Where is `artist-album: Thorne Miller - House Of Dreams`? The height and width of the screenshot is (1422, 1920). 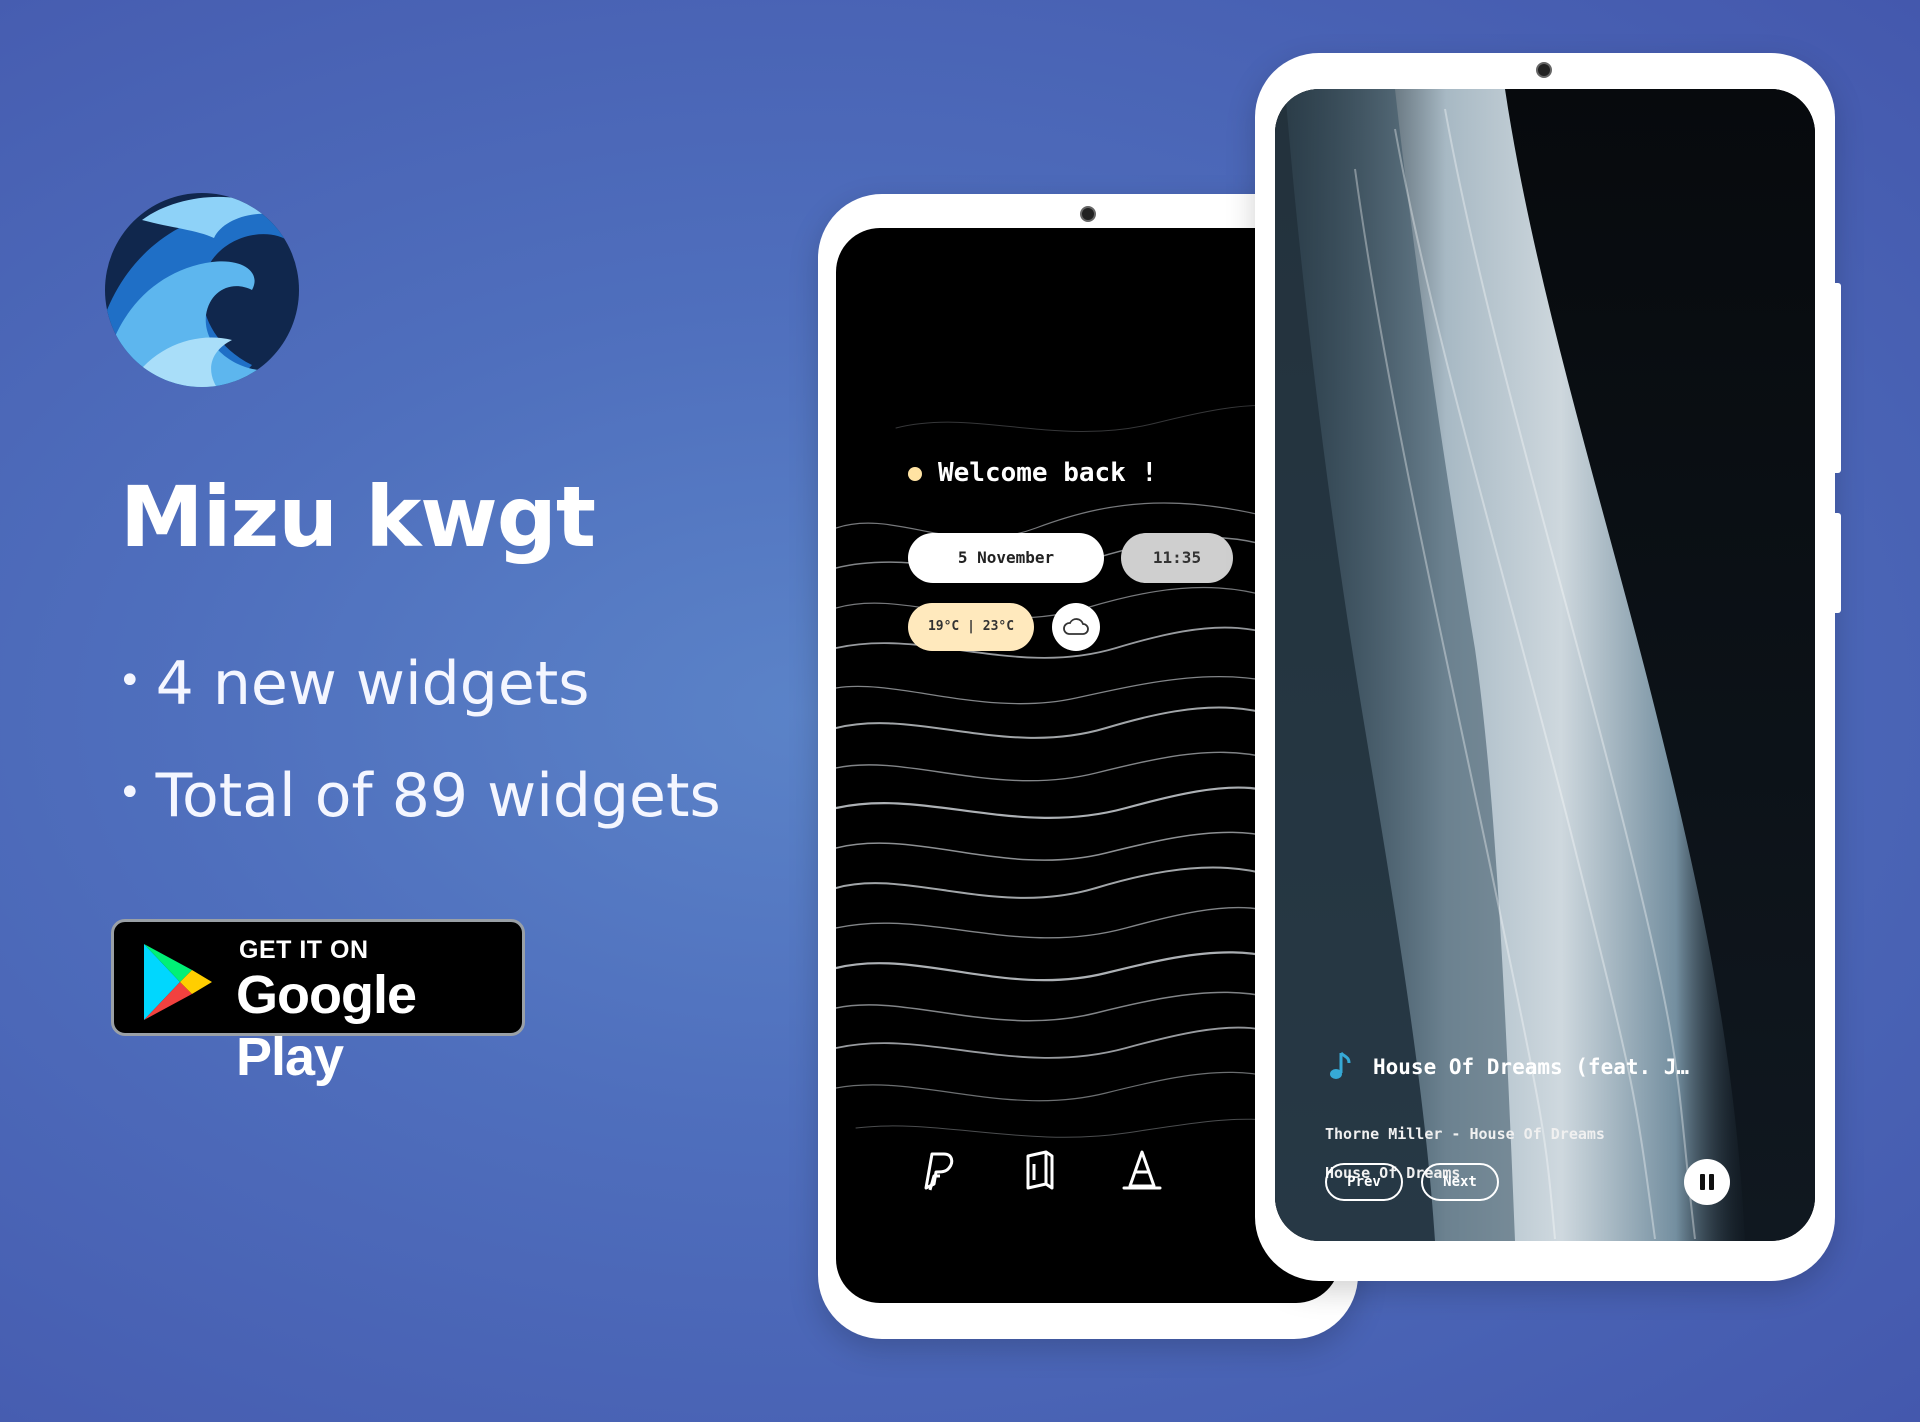 artist-album: Thorne Miller - House Of Dreams is located at coordinates (1465, 1134).